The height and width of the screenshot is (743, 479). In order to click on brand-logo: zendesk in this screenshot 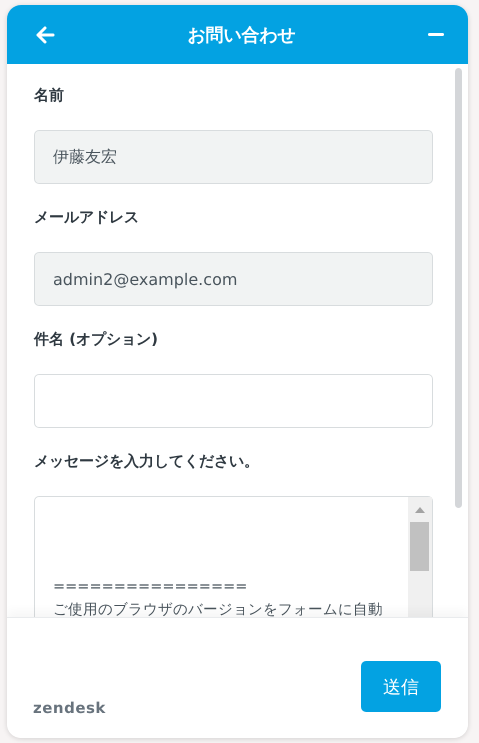, I will do `click(69, 708)`.